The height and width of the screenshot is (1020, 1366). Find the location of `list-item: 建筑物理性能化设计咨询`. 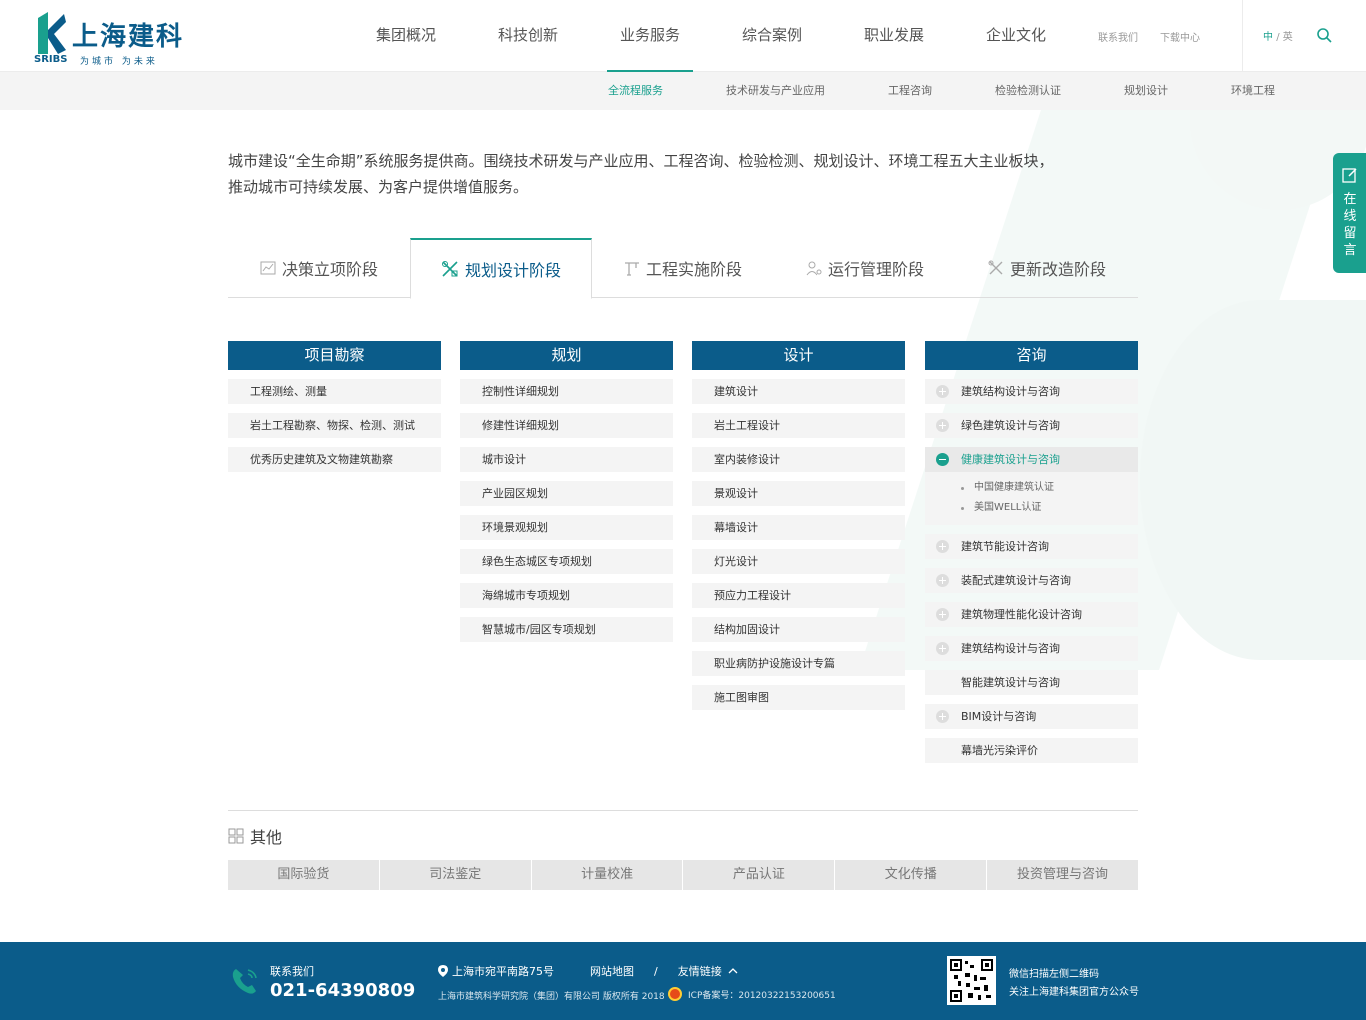

list-item: 建筑物理性能化设计咨询 is located at coordinates (1031, 614).